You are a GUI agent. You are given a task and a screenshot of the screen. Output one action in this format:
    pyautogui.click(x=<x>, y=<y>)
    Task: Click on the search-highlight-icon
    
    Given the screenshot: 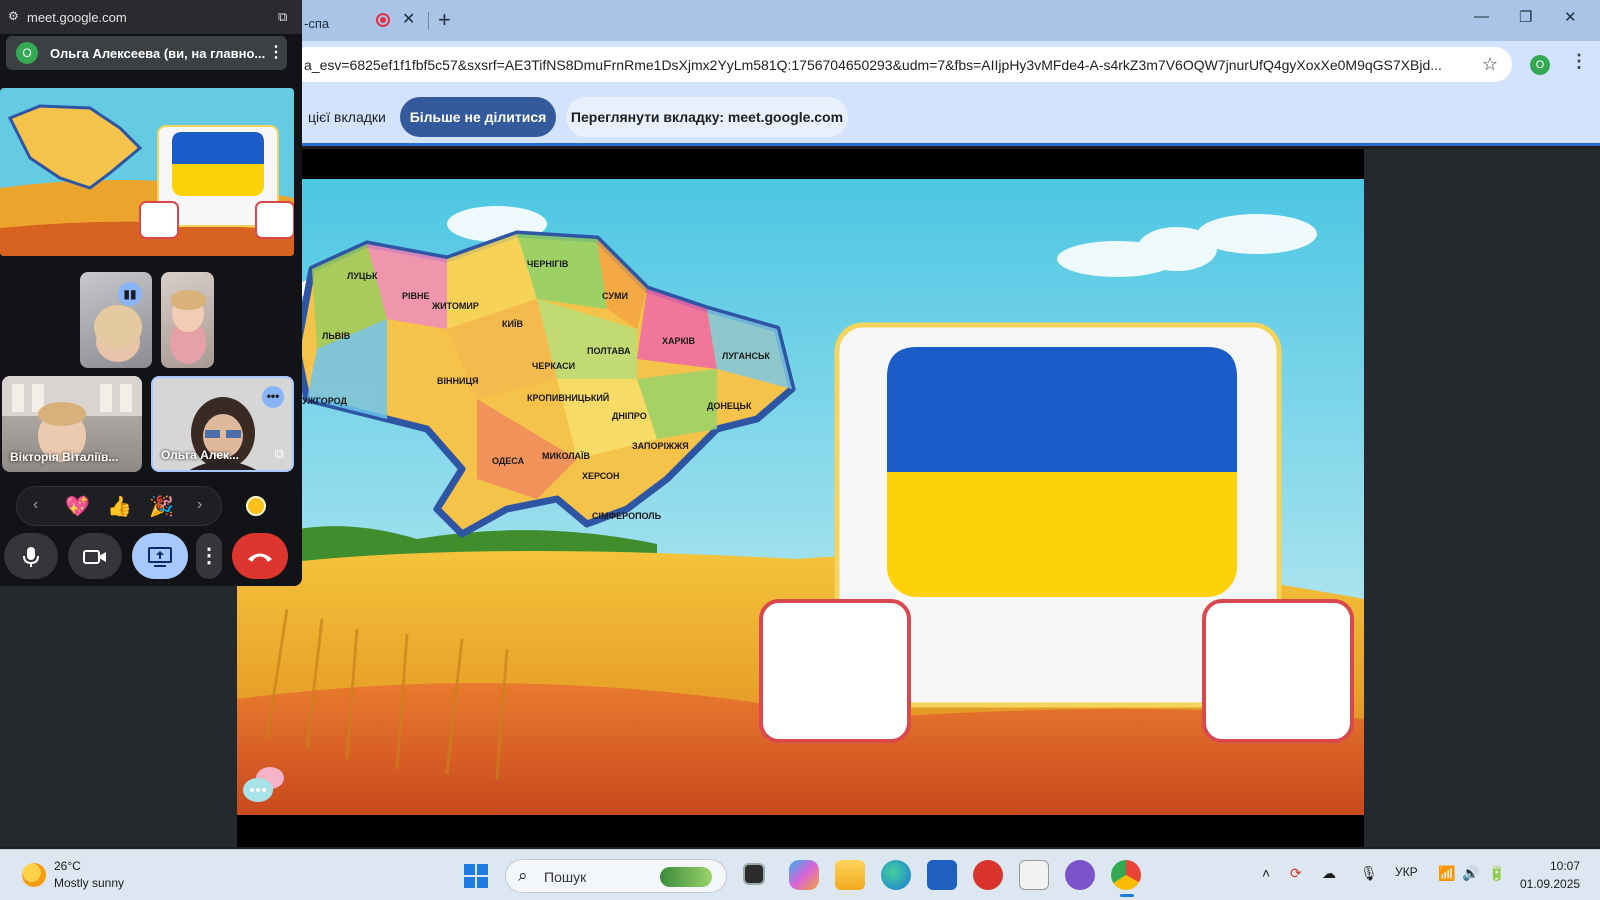 What is the action you would take?
    pyautogui.click(x=686, y=877)
    